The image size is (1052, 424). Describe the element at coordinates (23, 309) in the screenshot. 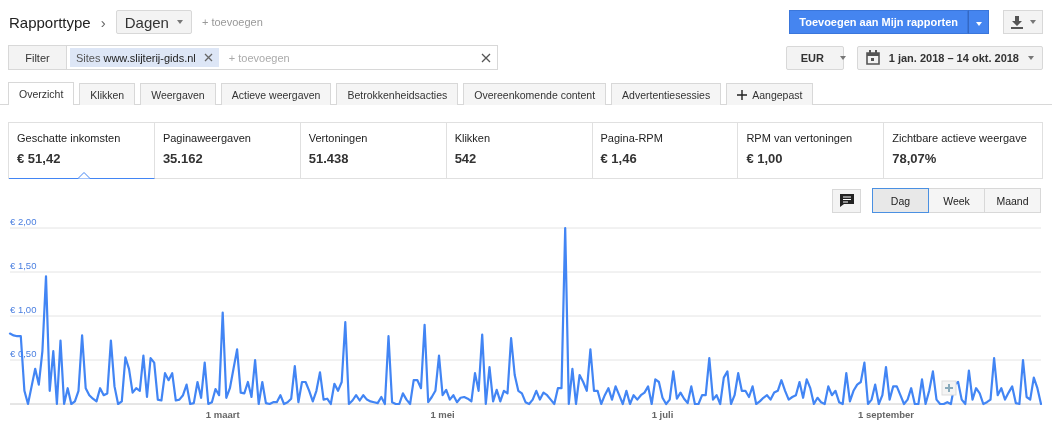

I see `y-axis-label: € 1,00` at that location.